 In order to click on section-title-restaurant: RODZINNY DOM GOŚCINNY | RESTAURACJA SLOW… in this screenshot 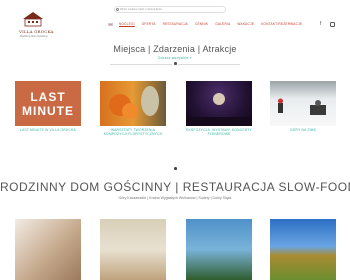, I will do `click(175, 187)`.